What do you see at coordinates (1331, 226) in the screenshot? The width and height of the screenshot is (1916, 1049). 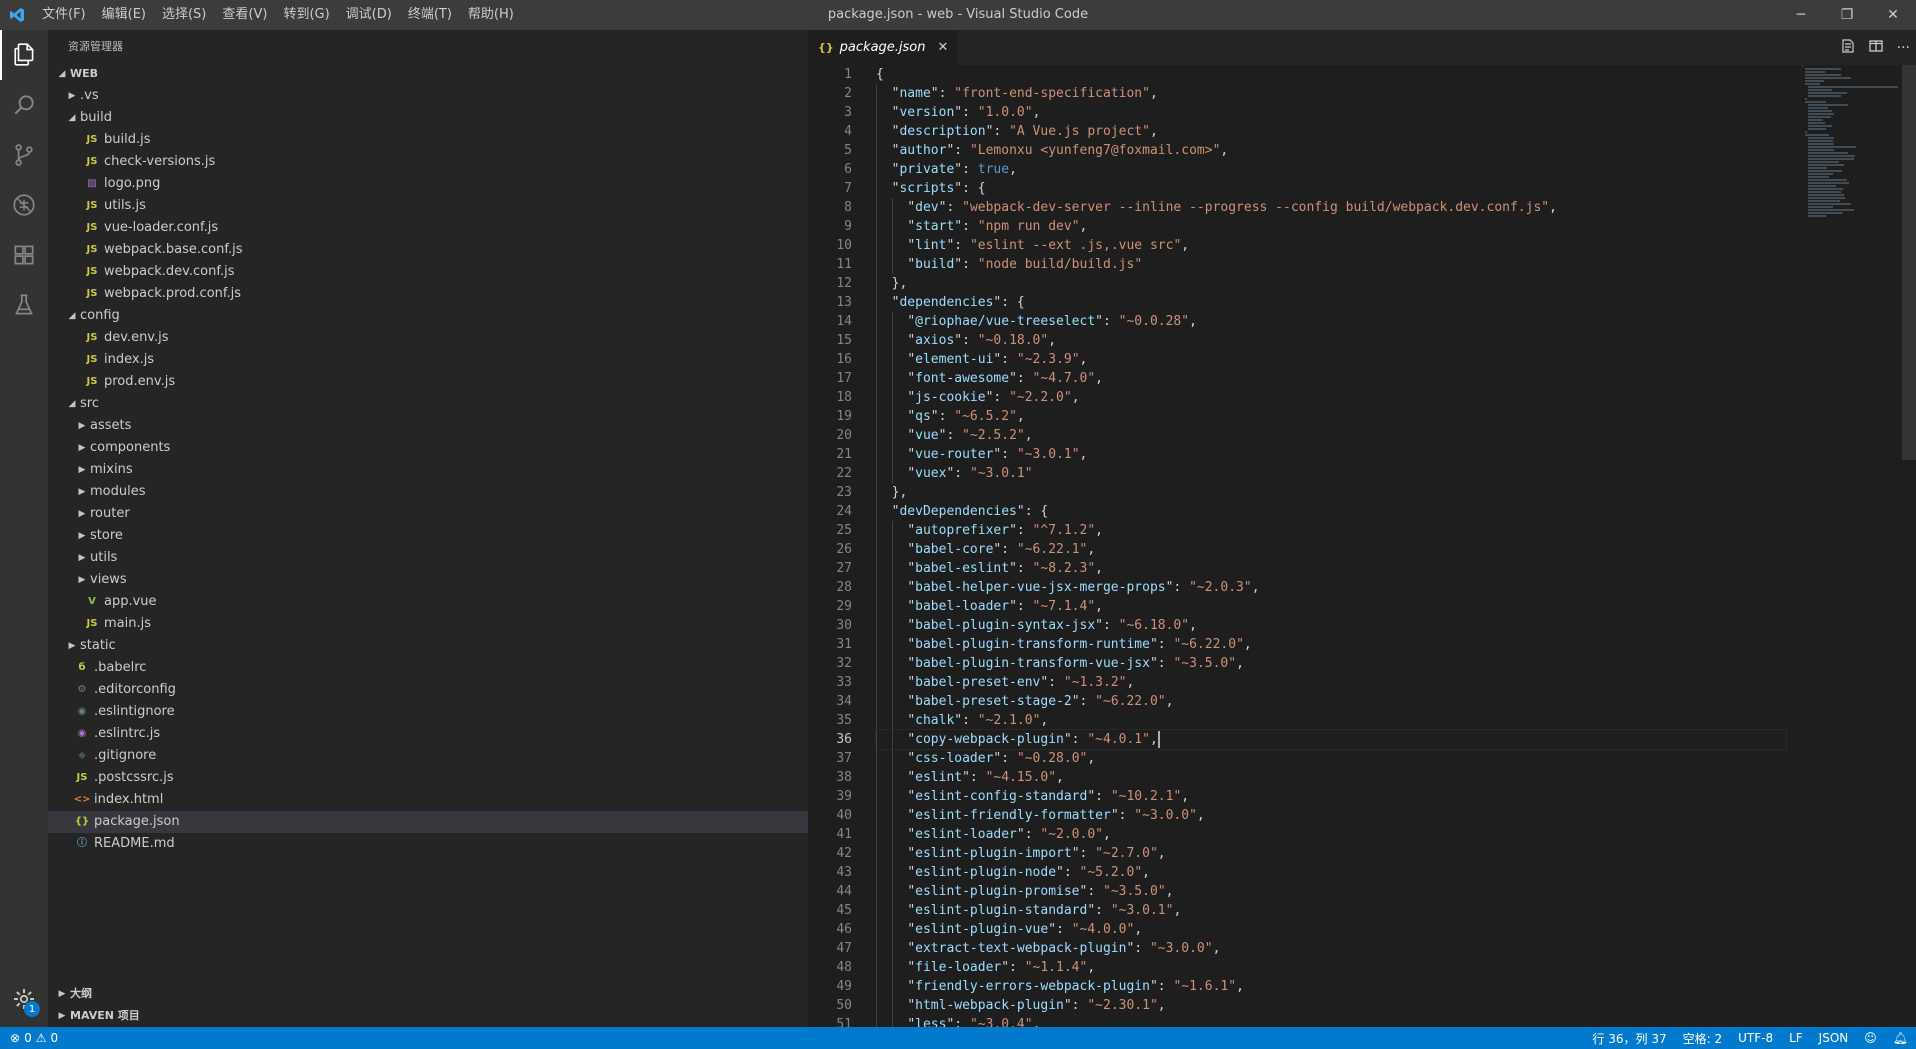 I see `code-line: "start": "npm run dev",` at bounding box center [1331, 226].